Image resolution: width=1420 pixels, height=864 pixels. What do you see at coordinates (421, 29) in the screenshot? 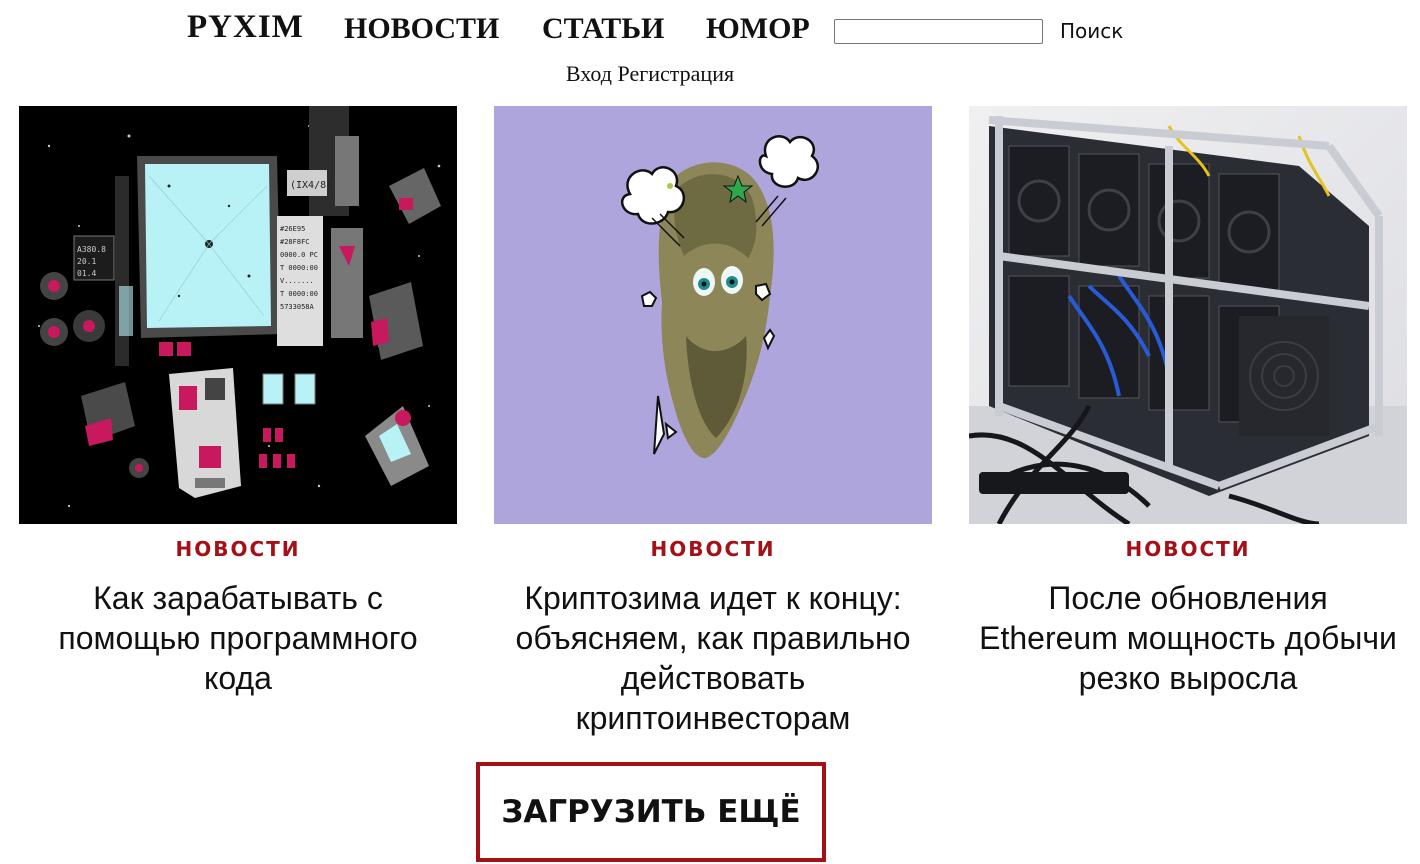
I see `nav-link-news: НОВОСТИ` at bounding box center [421, 29].